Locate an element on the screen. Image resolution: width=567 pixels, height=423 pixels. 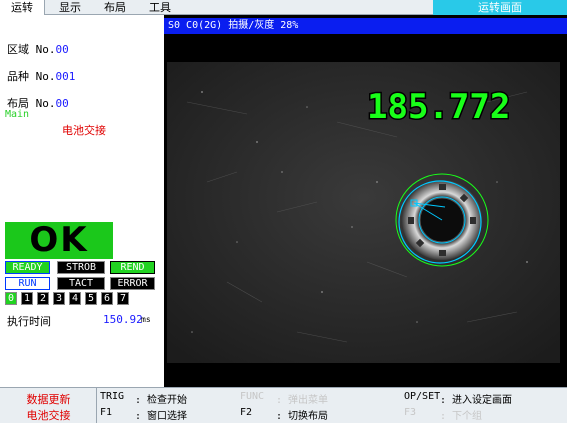
menu-bar: 运转 显示 布局 工具 运转画面 is located at coordinates (283, 7).